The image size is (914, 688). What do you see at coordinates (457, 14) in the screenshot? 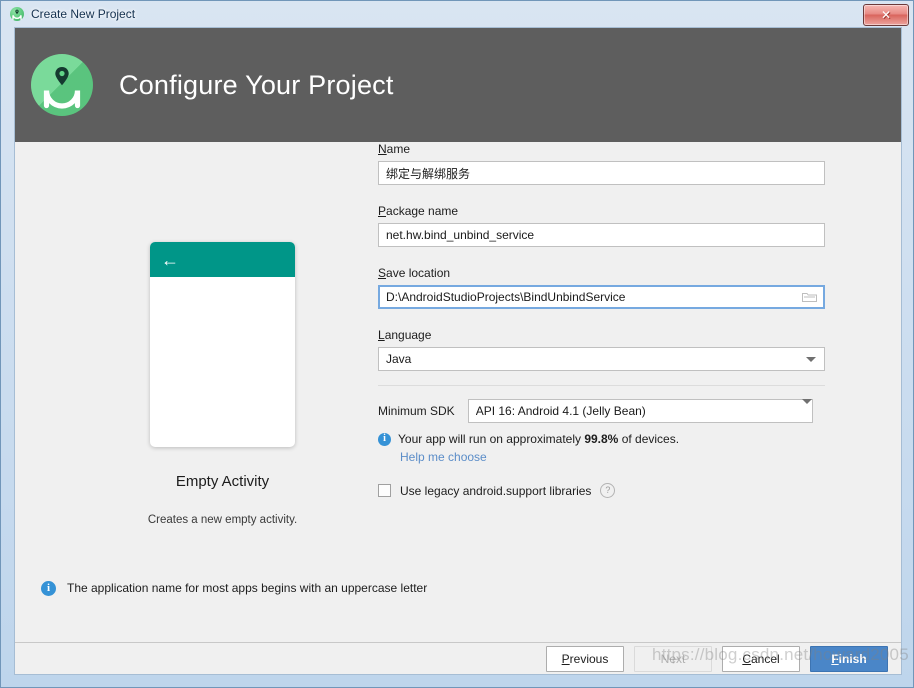
I see `title-bar: Create New Project ✕` at bounding box center [457, 14].